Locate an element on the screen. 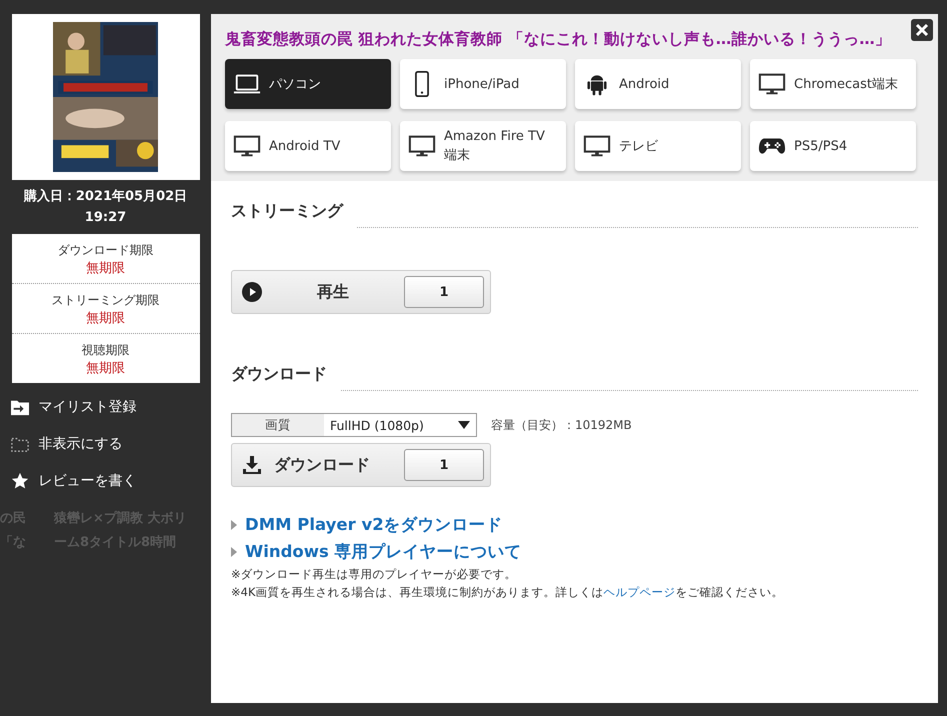  close-icon is located at coordinates (922, 30).